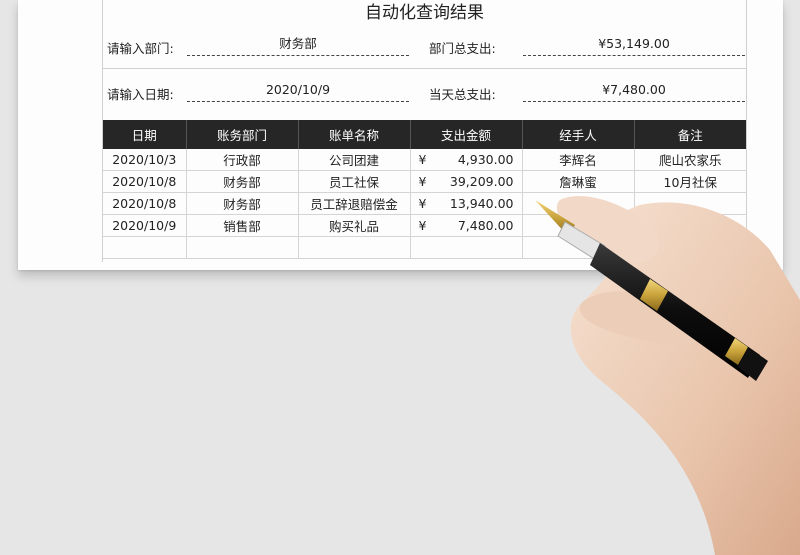 Image resolution: width=800 pixels, height=555 pixels. Describe the element at coordinates (578, 225) in the screenshot. I see `cell-handler: 黄` at that location.